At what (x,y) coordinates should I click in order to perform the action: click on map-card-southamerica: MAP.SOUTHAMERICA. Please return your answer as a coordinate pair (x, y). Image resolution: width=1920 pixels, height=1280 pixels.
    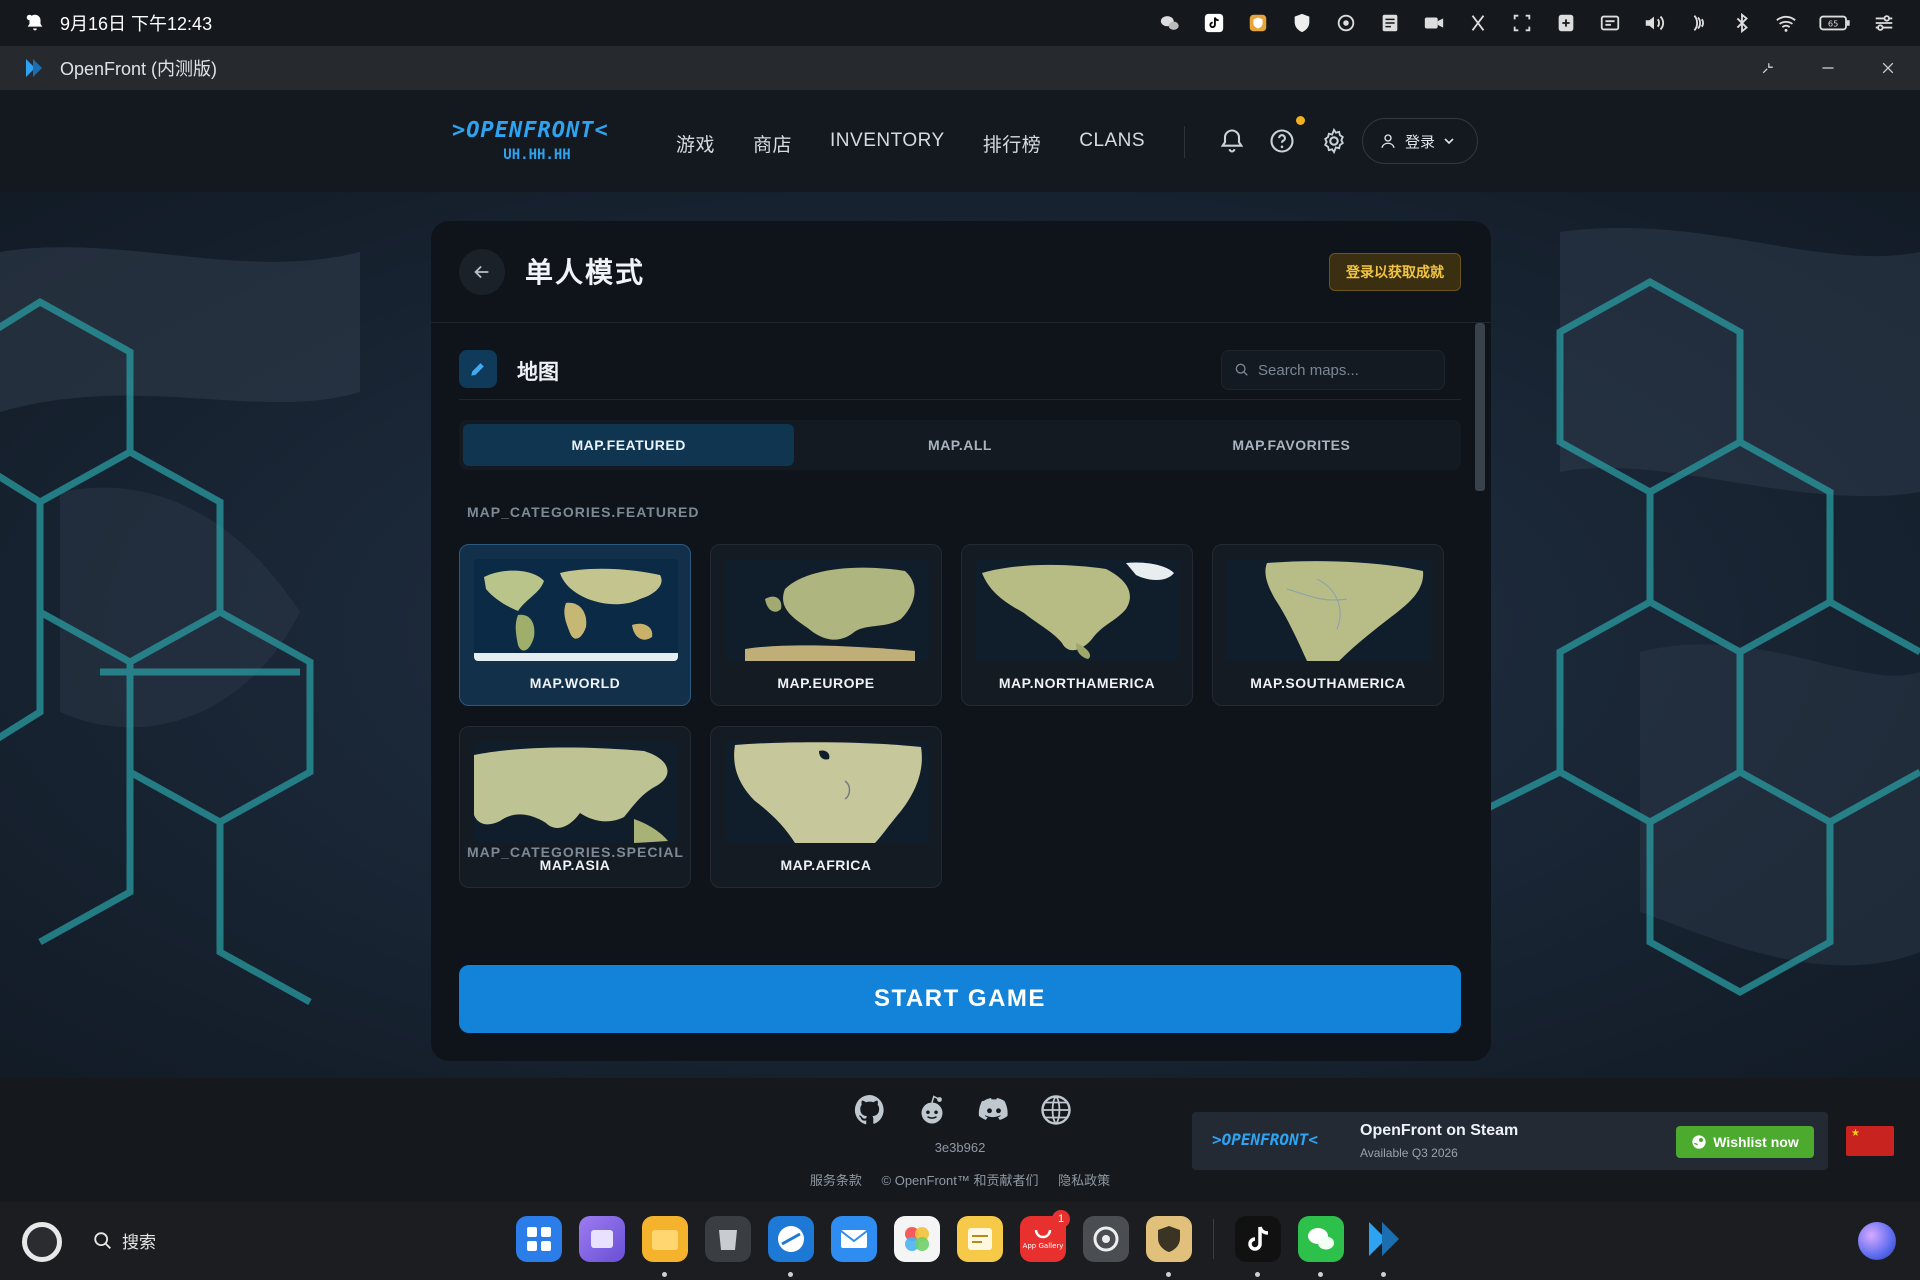
    Looking at the image, I should click on (1328, 625).